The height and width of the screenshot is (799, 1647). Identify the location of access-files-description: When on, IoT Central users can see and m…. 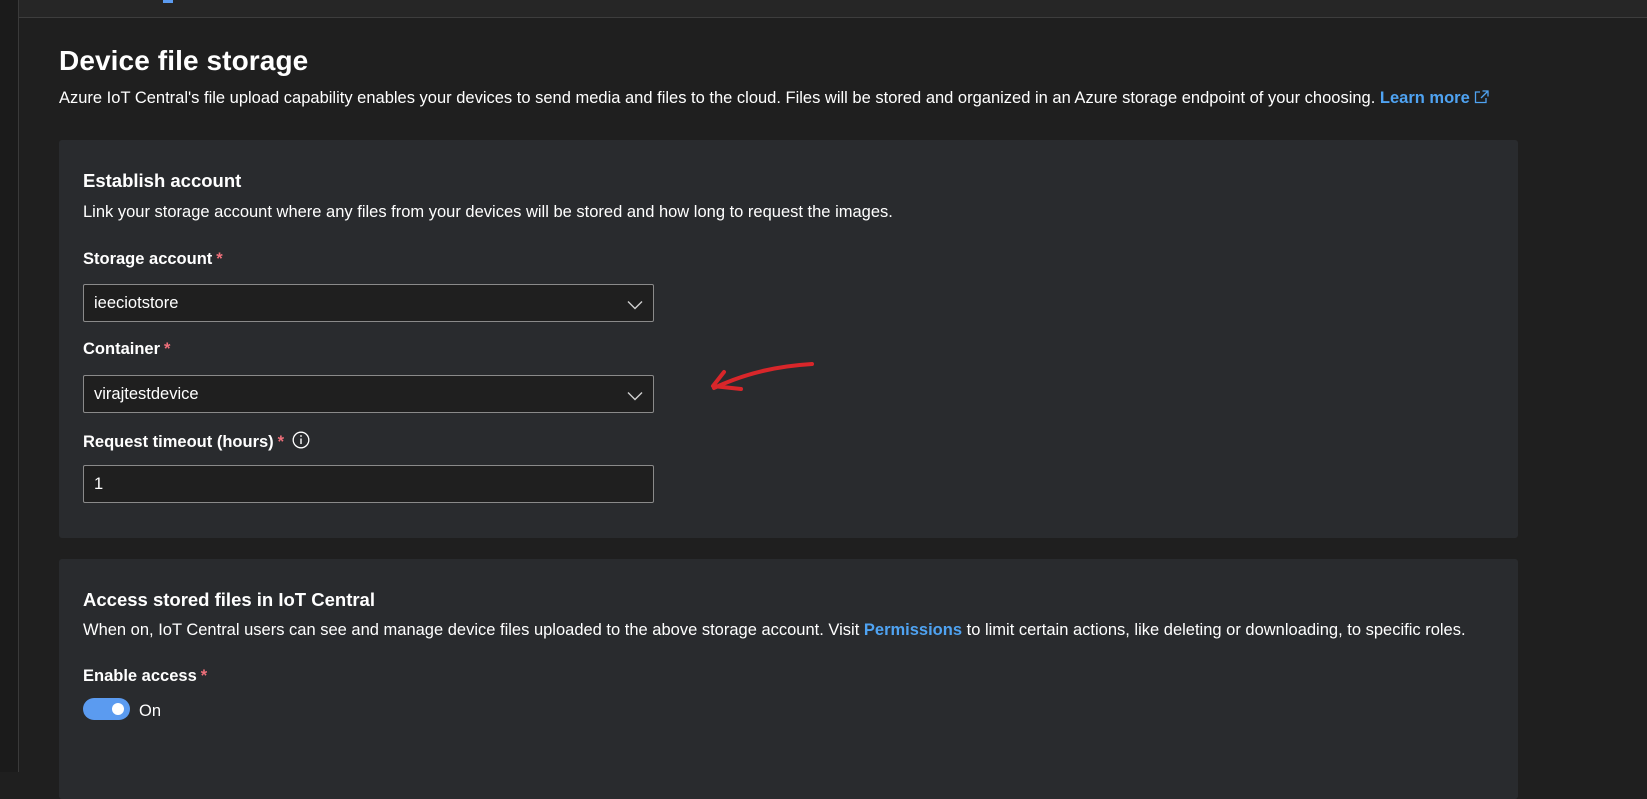
(774, 630).